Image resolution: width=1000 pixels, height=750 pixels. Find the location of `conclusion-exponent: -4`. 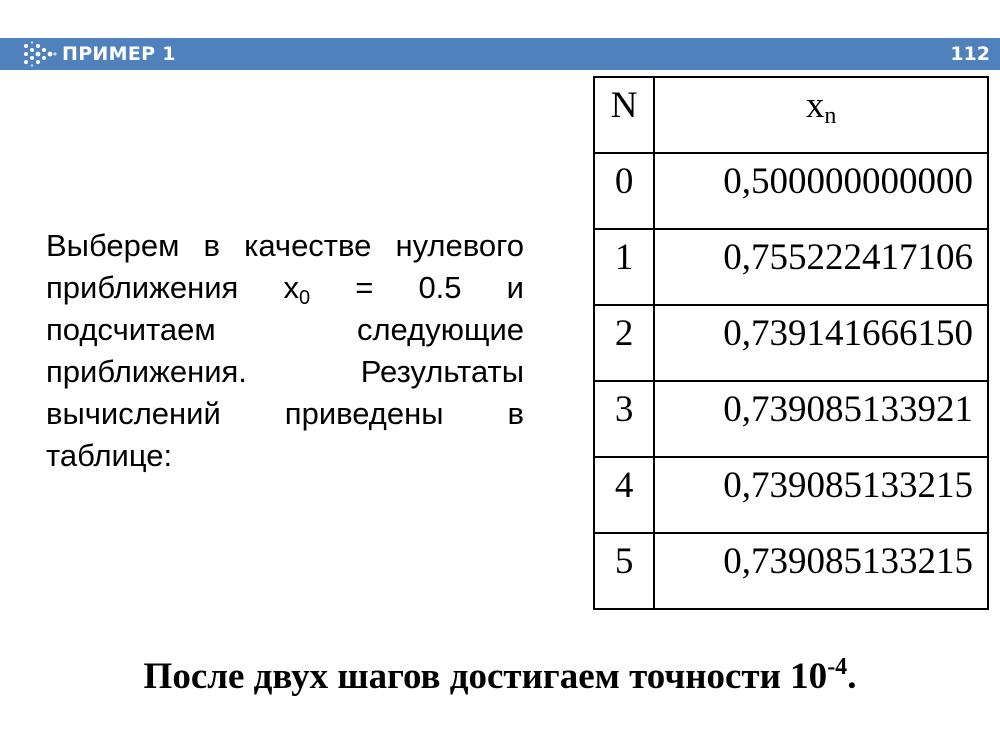

conclusion-exponent: -4 is located at coordinates (837, 667).